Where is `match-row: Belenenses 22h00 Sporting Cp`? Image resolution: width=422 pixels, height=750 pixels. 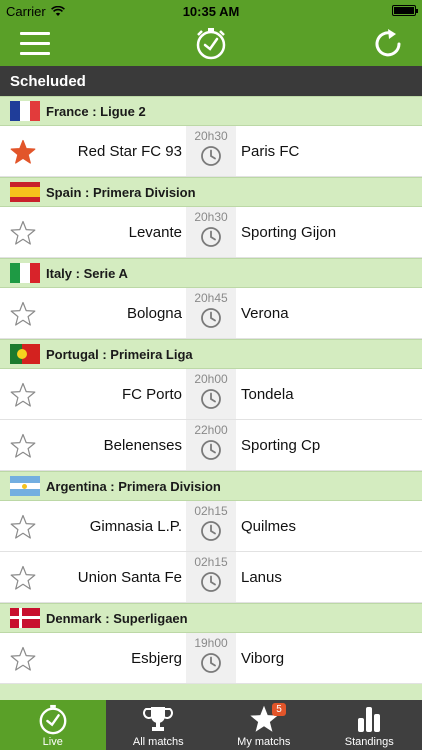
match-row: Belenenses 22h00 Sporting Cp is located at coordinates (211, 445).